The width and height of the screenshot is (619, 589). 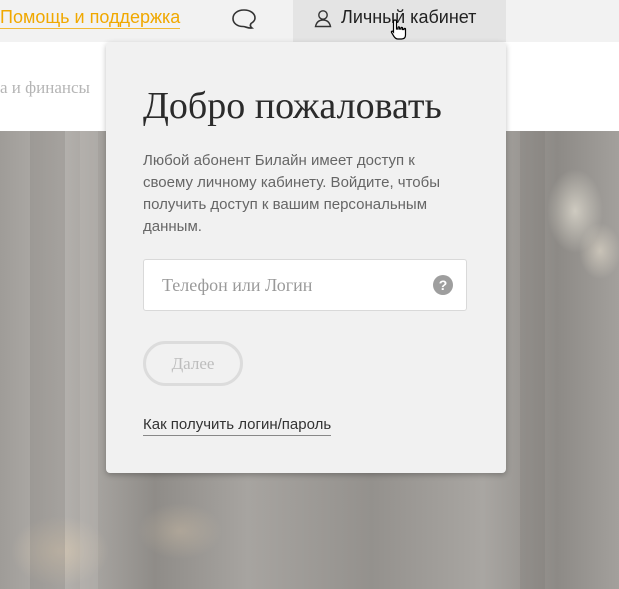 What do you see at coordinates (244, 19) in the screenshot?
I see `chat-bubble-icon` at bounding box center [244, 19].